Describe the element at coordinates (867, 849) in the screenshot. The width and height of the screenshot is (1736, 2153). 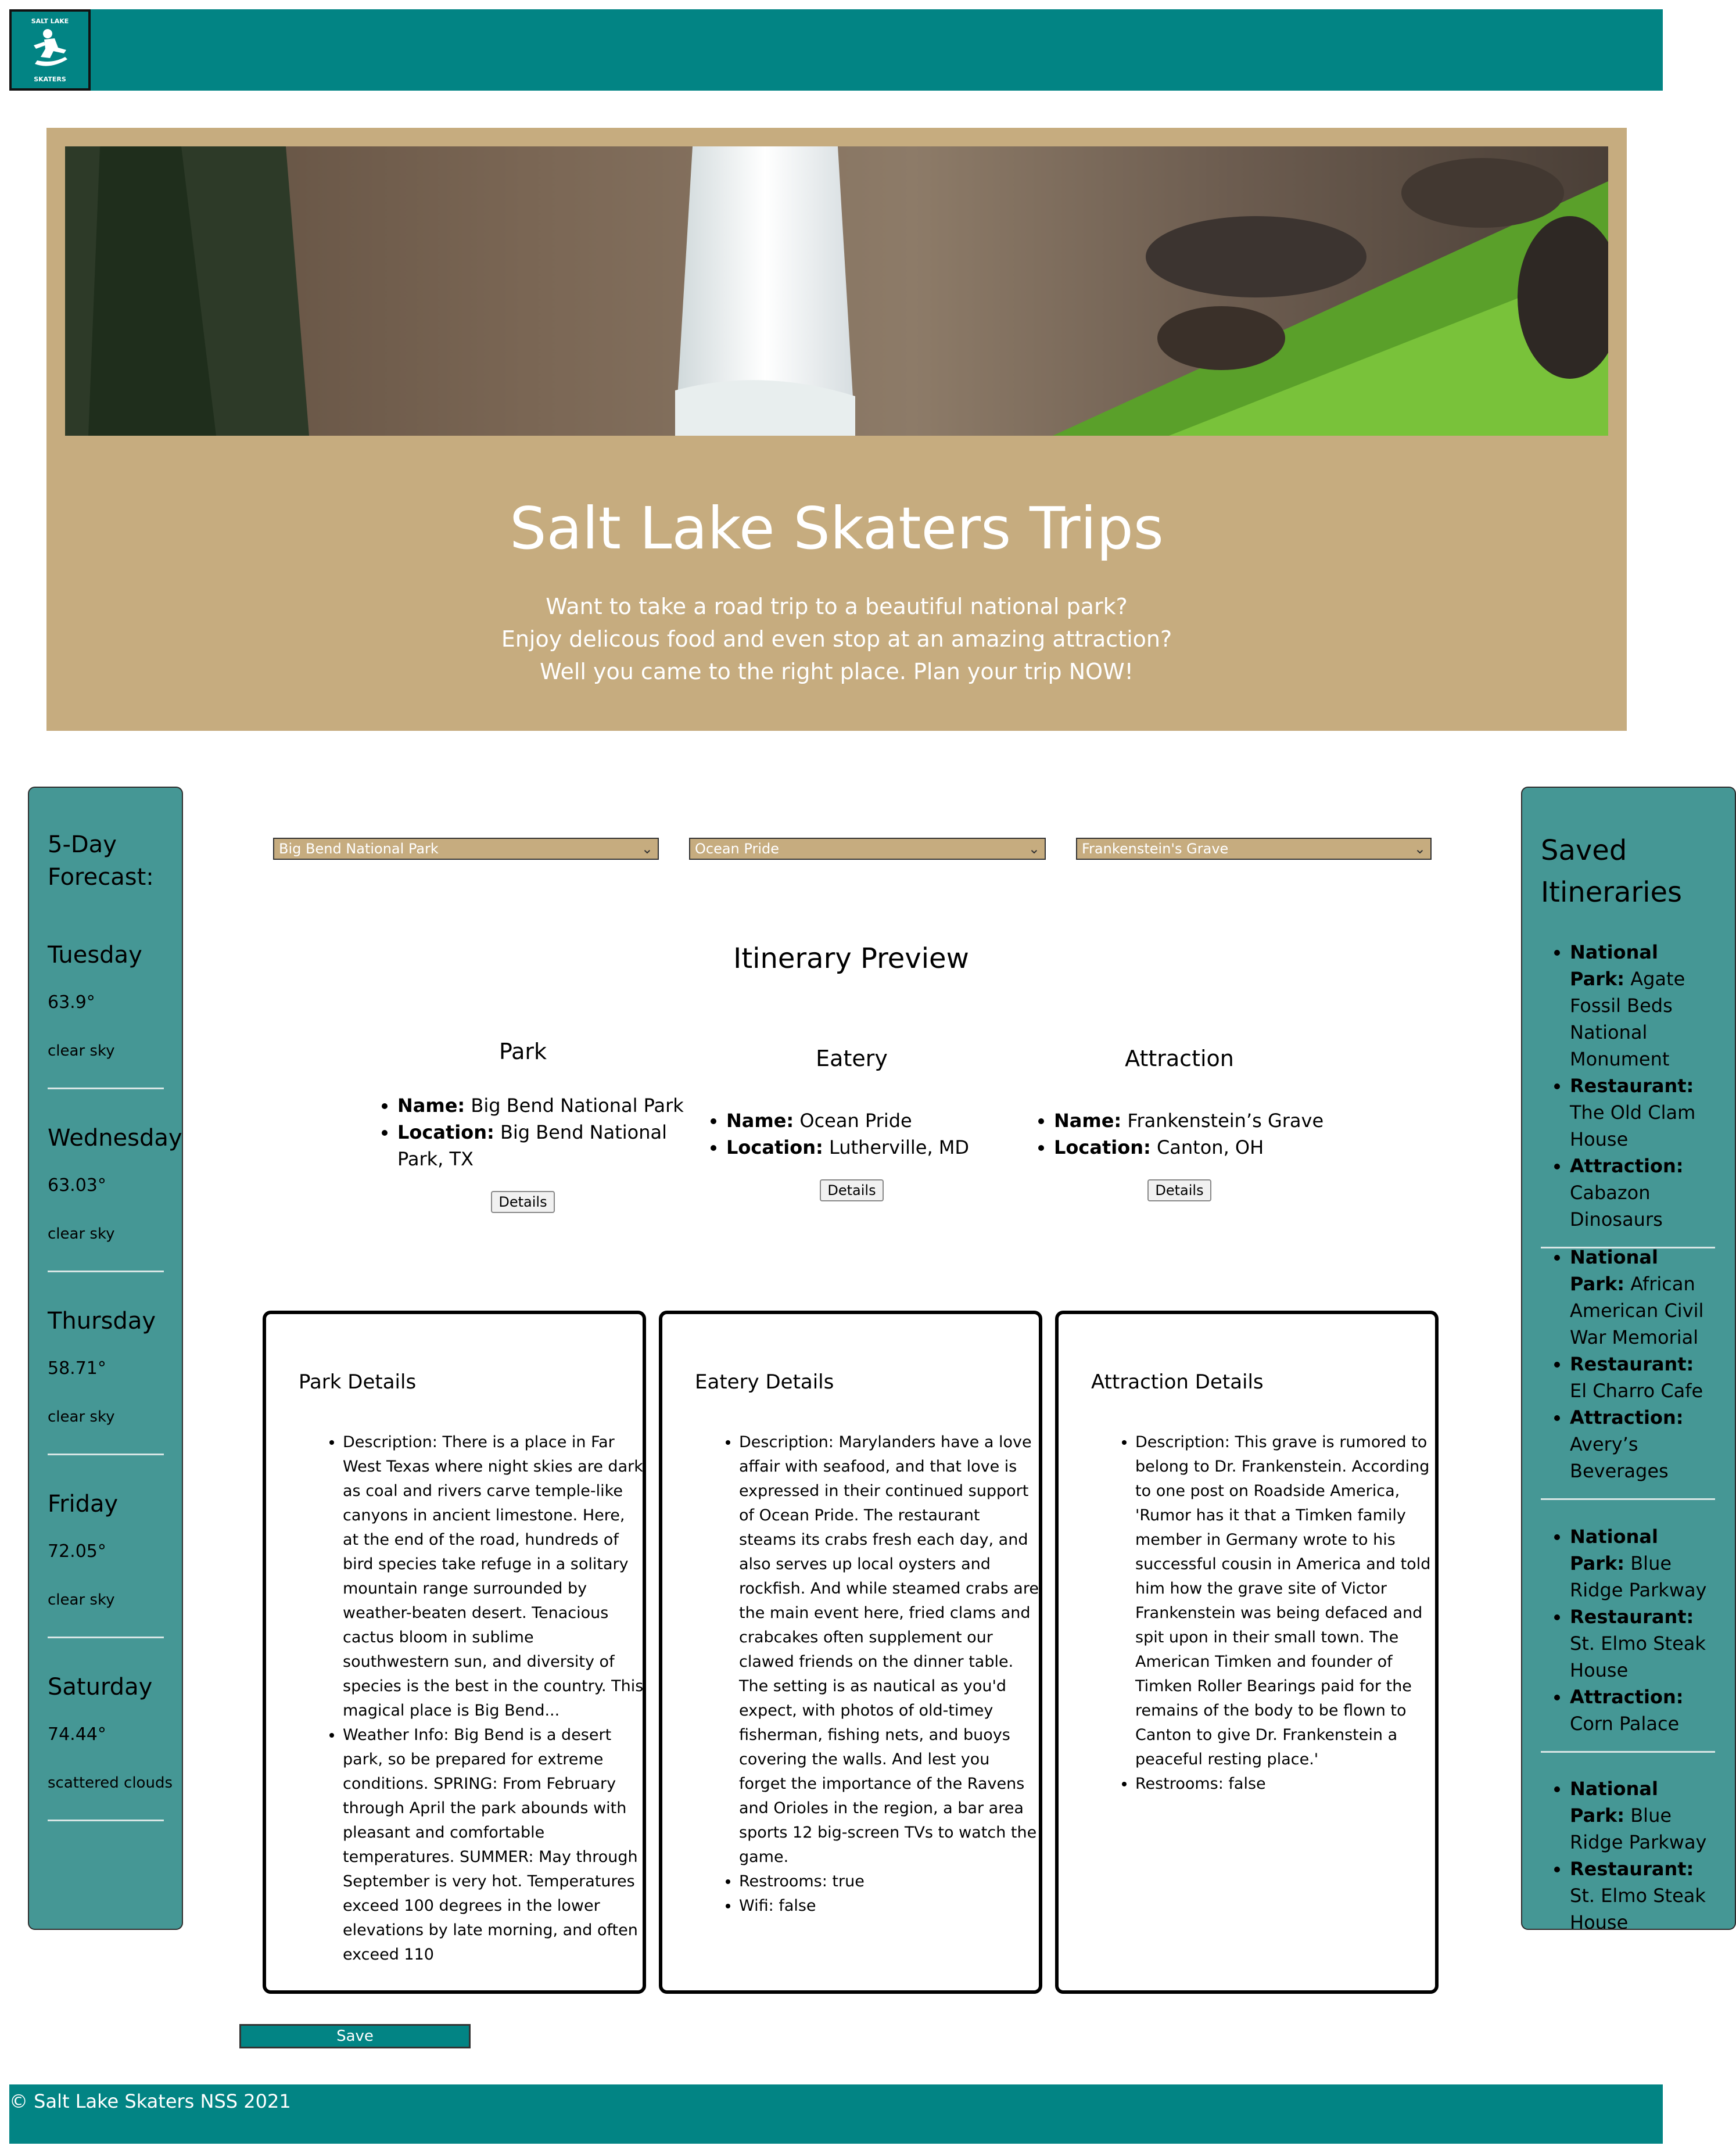
I see `eatery-select: Ocean Pride ⌄` at that location.